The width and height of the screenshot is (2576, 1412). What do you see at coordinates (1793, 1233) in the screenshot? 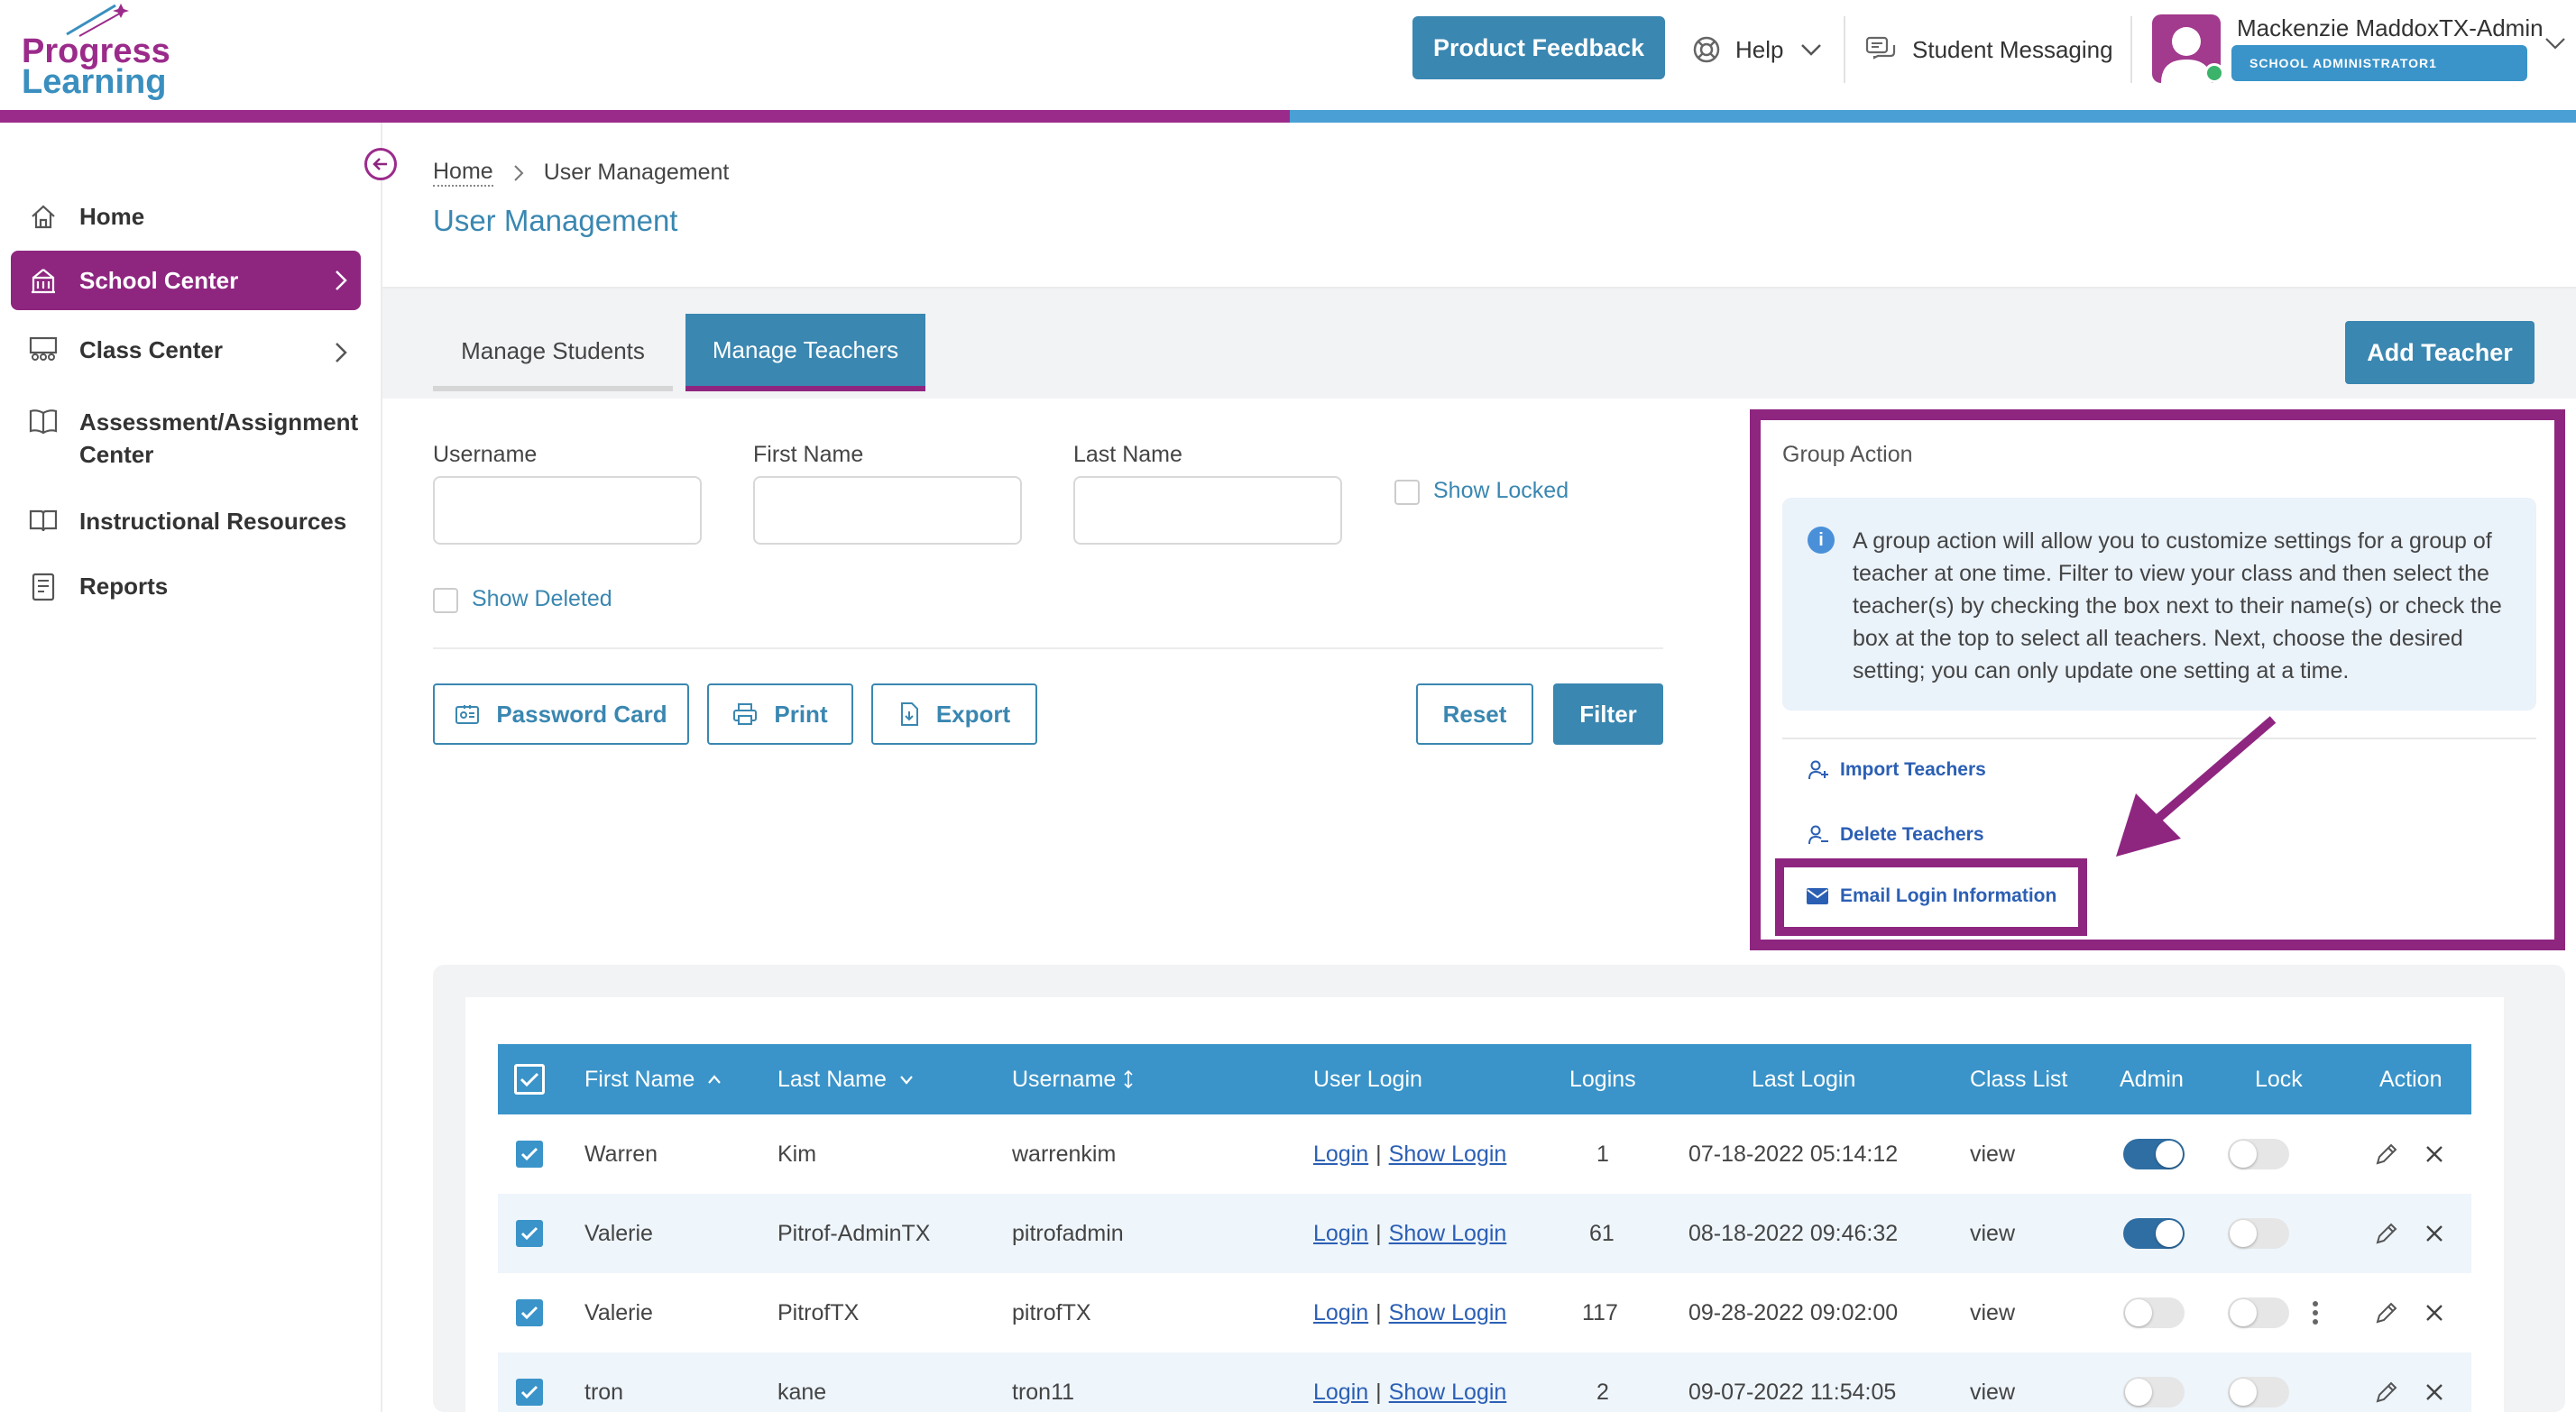
I see `cell-last-login: 08-18-2022 09:46:32` at bounding box center [1793, 1233].